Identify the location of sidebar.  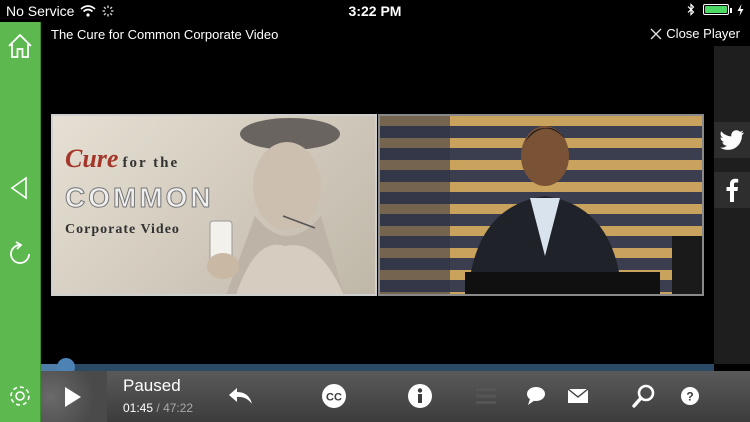
(20, 222).